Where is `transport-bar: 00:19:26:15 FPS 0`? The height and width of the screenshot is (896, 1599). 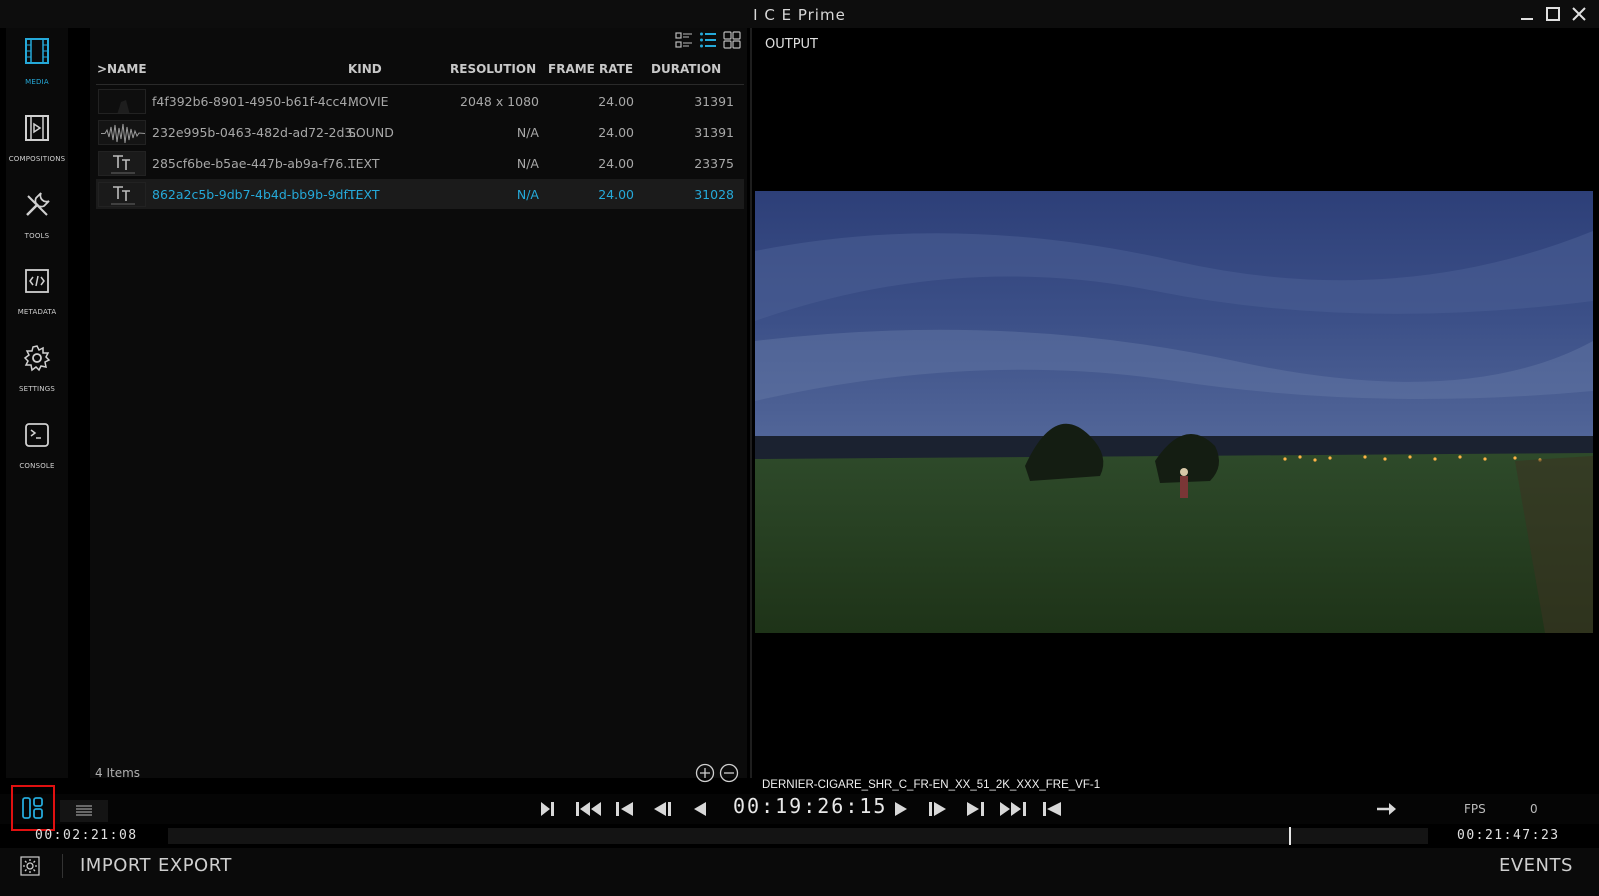 transport-bar: 00:19:26:15 FPS 0 is located at coordinates (799, 809).